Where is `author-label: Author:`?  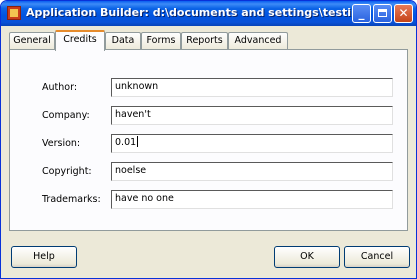 author-label: Author: is located at coordinates (60, 87).